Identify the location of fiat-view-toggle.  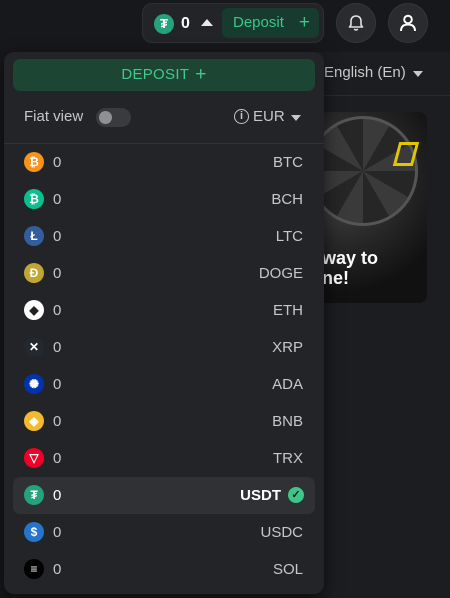
(113, 117).